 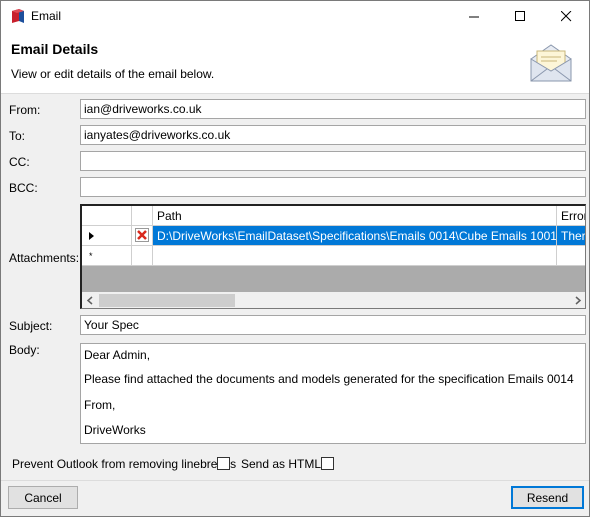 I want to click on prevent-linebreaks-checkbox, so click(x=223, y=463).